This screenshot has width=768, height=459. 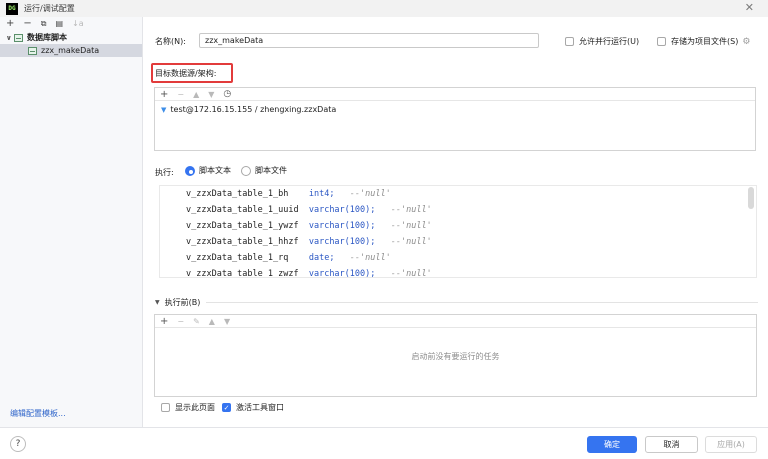 I want to click on activate-window-label: 激活工具窗口, so click(x=260, y=407).